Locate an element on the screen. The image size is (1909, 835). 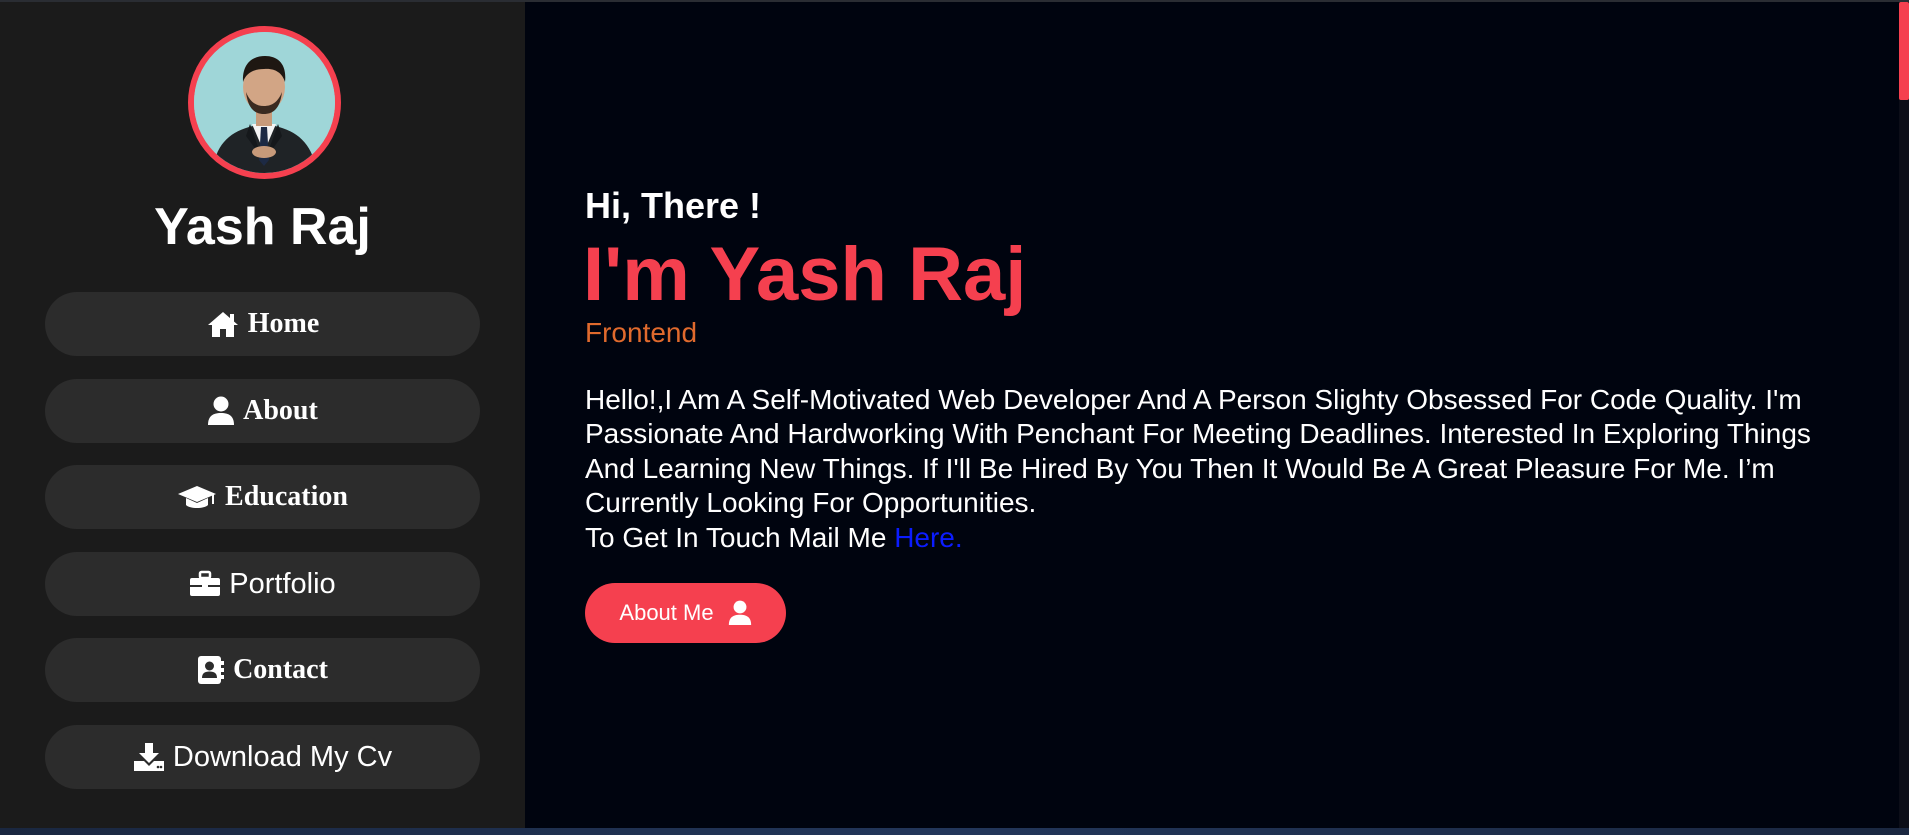
nav-contact-button: Contact is located at coordinates (262, 670).